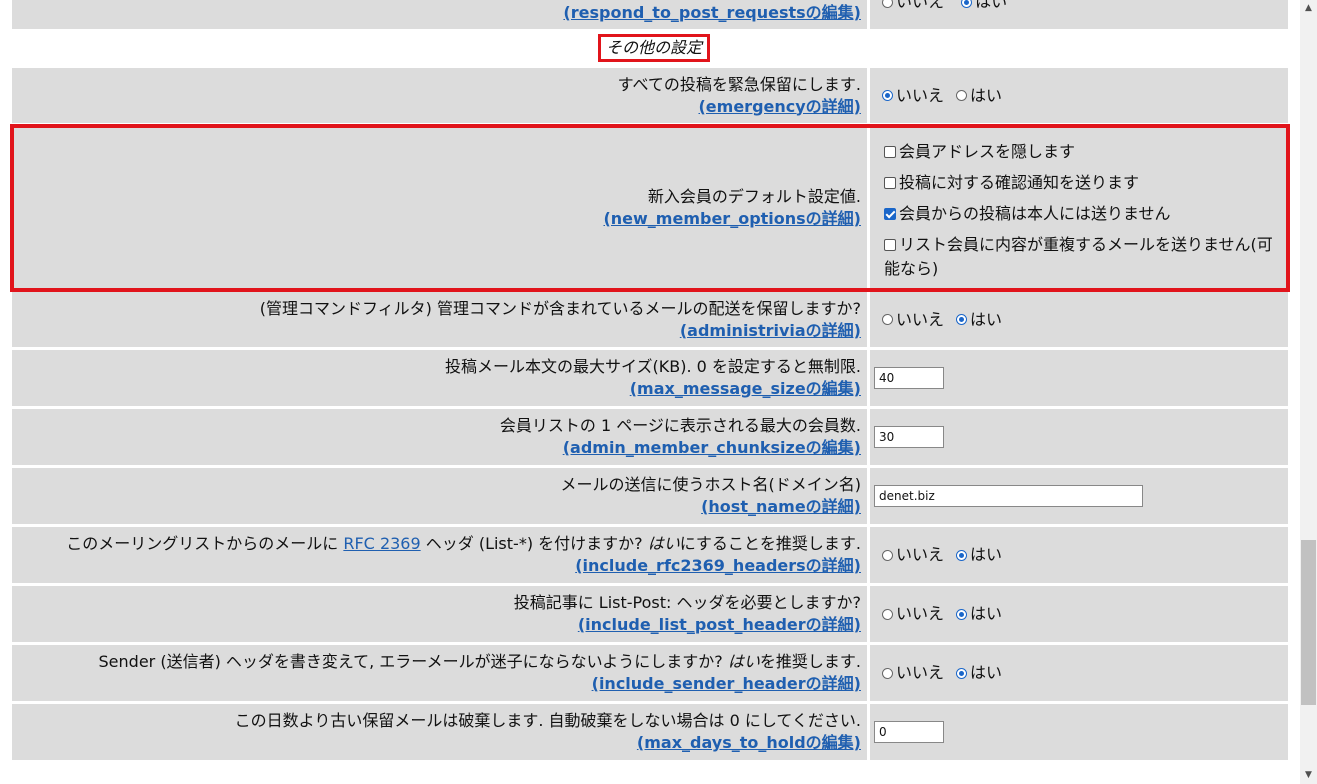 The image size is (1317, 784). I want to click on emergency-row: すべての投稿を緊急保留にします. (emergencyの詳細) いいえ はい, so click(650, 95).